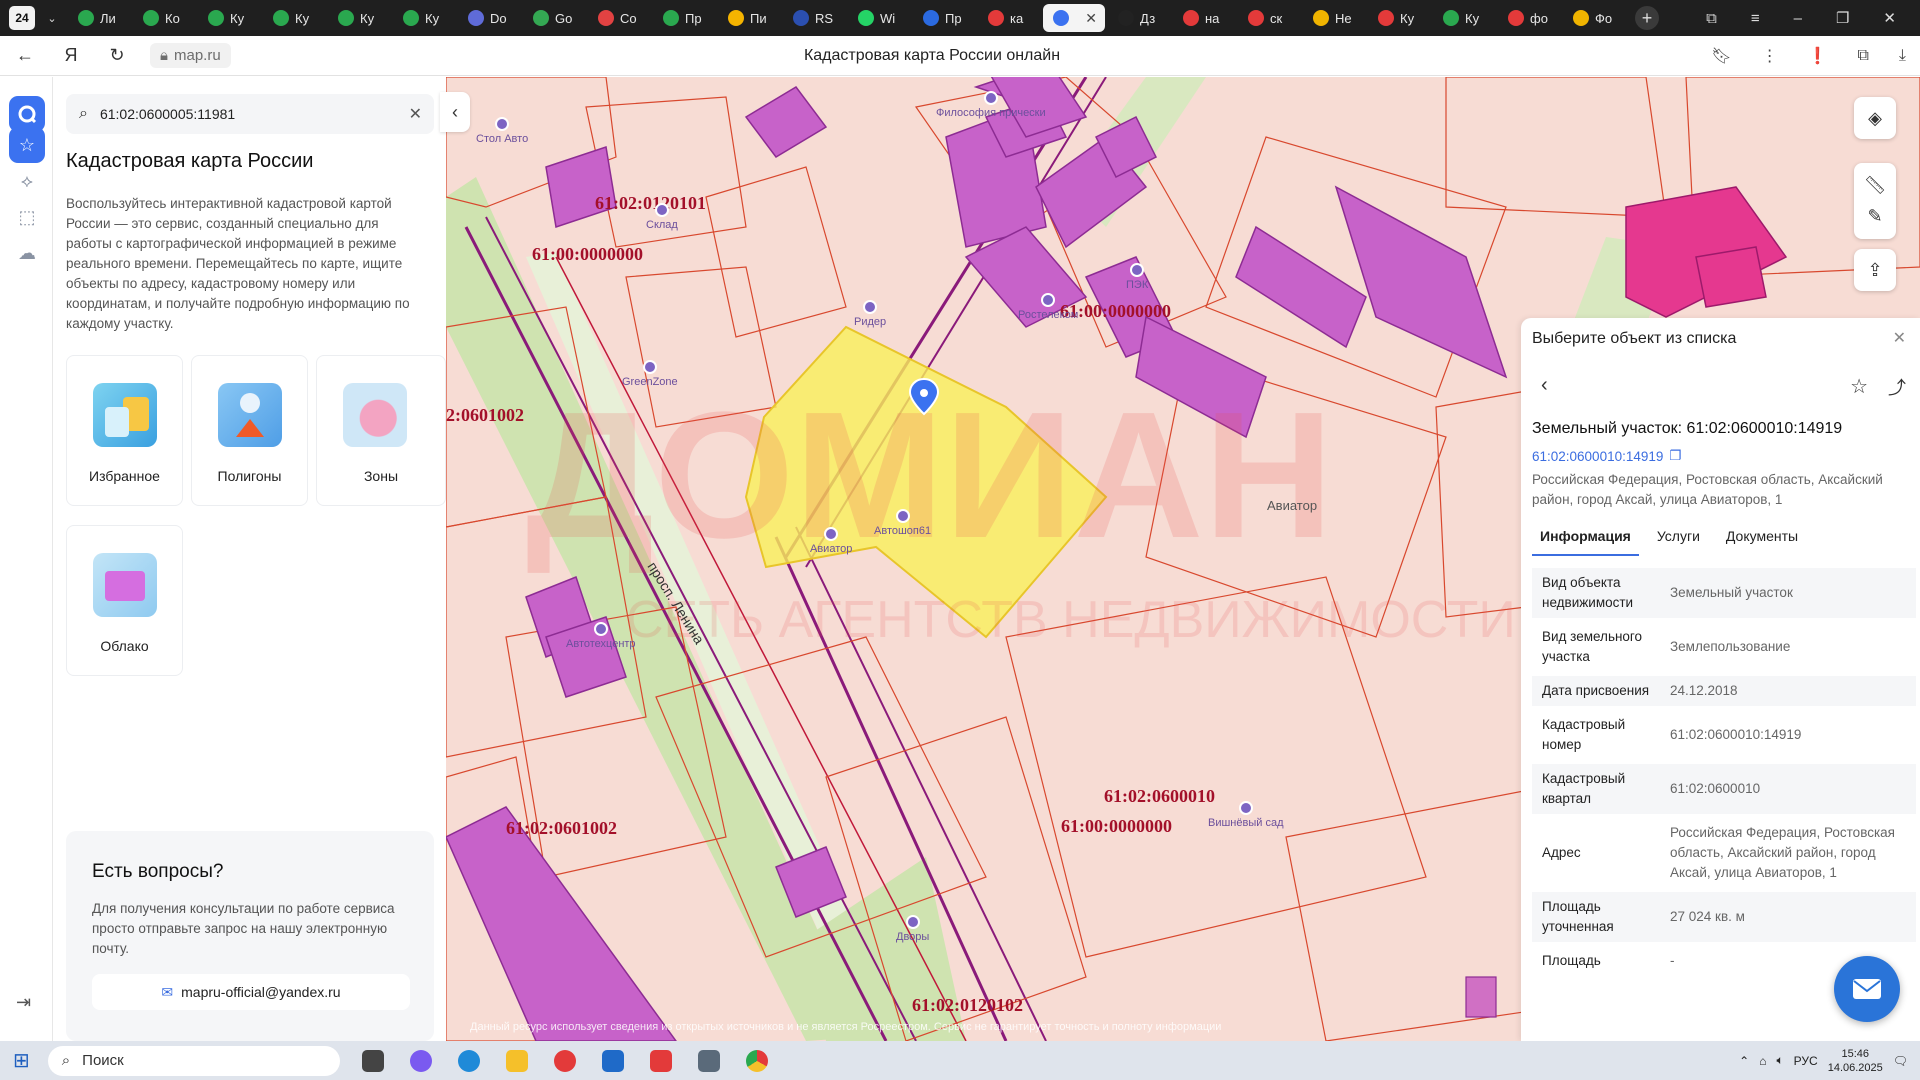 The height and width of the screenshot is (1080, 1920). What do you see at coordinates (1862, 56) in the screenshot?
I see `collections-icon: ⧉` at bounding box center [1862, 56].